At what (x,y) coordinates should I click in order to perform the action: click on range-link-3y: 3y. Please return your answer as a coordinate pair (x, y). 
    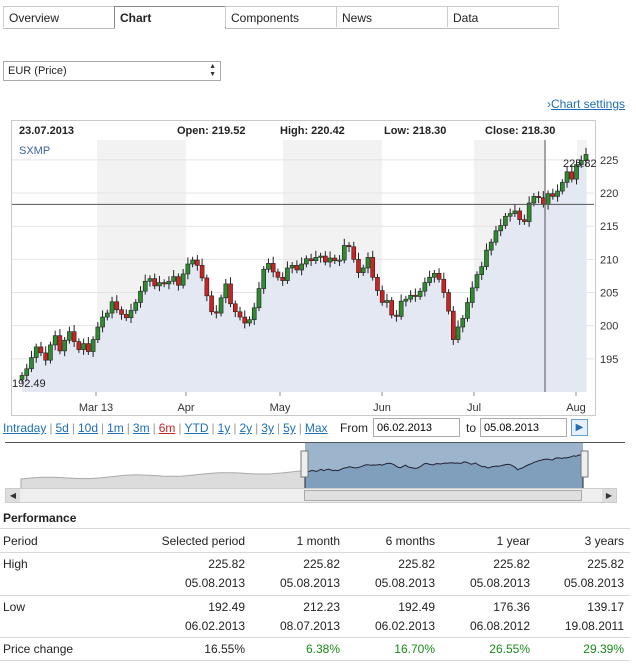
    Looking at the image, I should click on (267, 428).